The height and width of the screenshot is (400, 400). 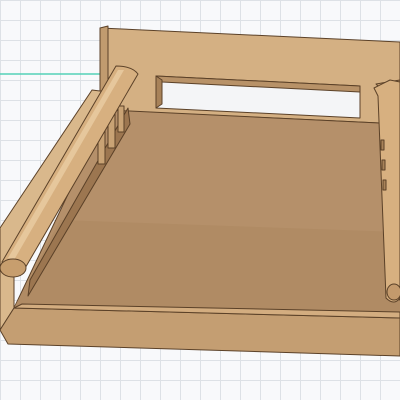 I want to click on left-rail-end-cap, so click(x=13, y=268).